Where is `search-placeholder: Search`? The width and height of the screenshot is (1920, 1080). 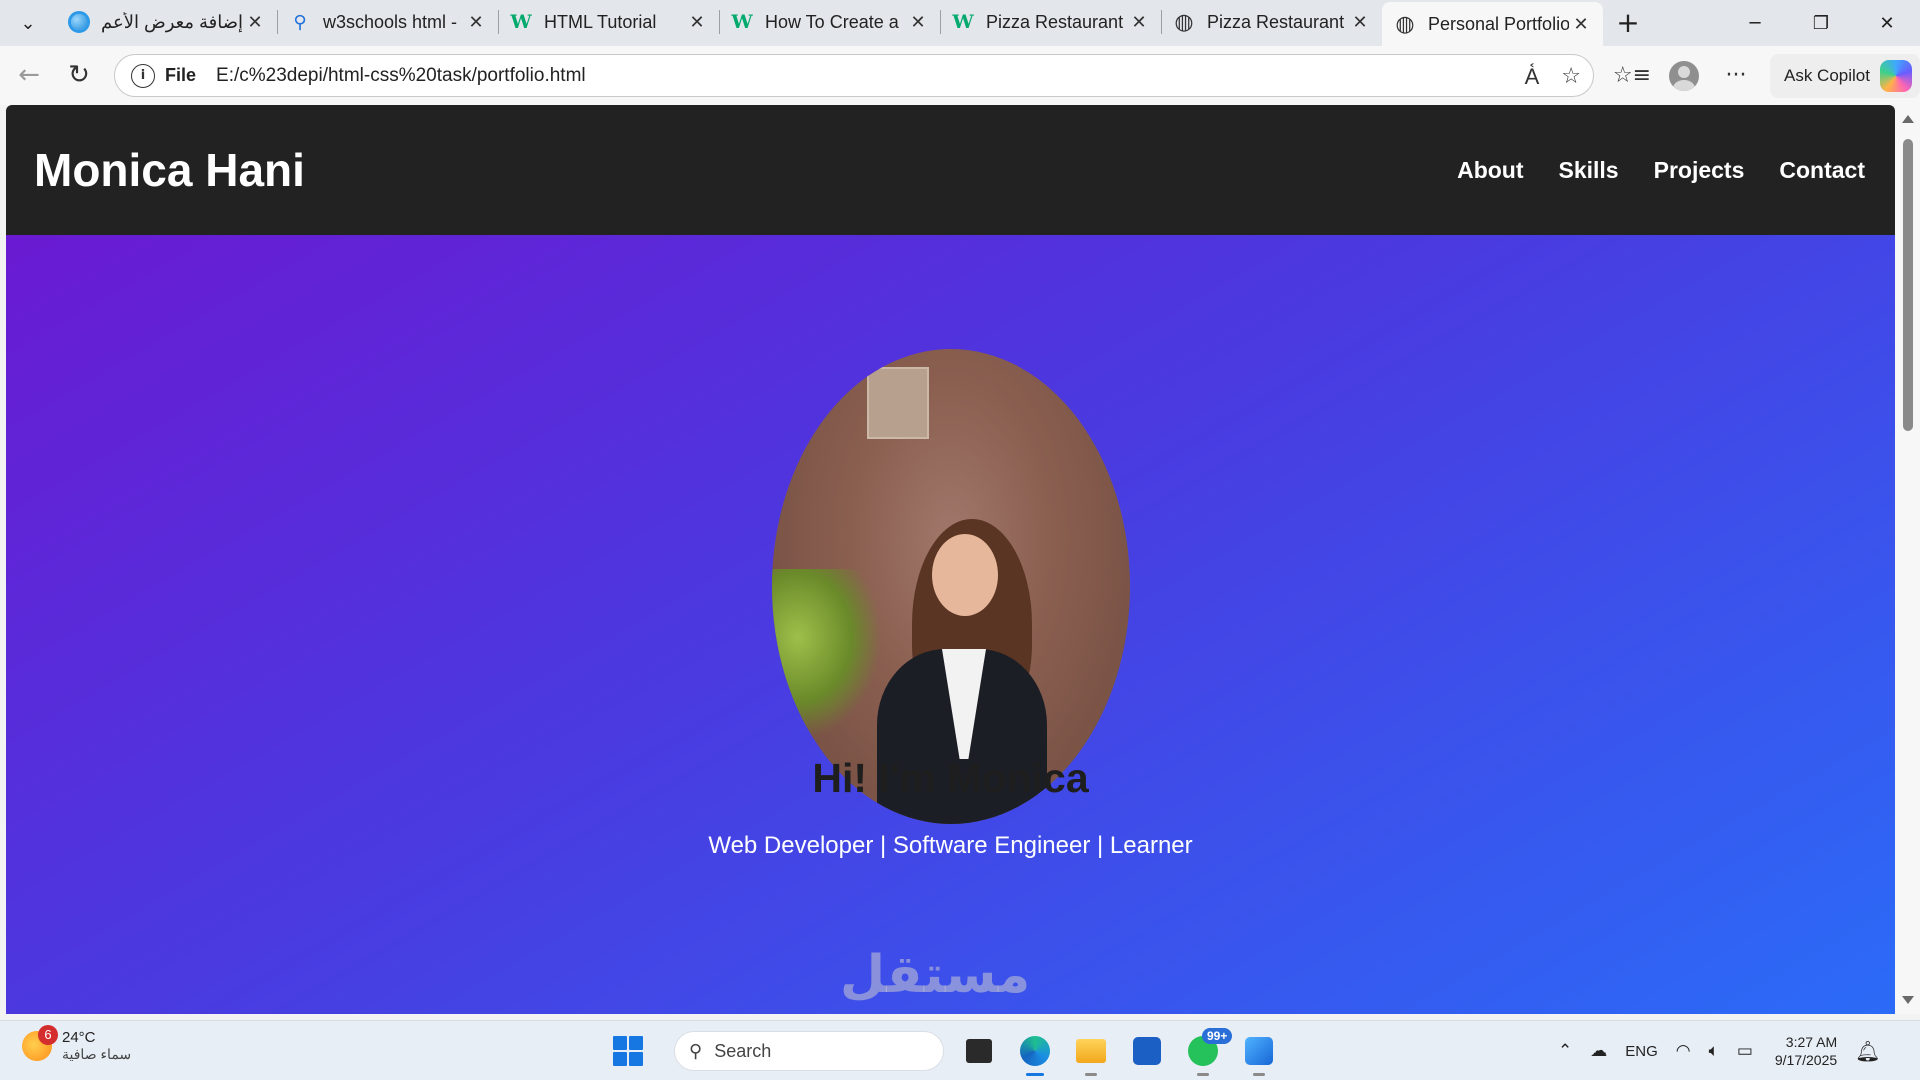
search-placeholder: Search is located at coordinates (743, 1050).